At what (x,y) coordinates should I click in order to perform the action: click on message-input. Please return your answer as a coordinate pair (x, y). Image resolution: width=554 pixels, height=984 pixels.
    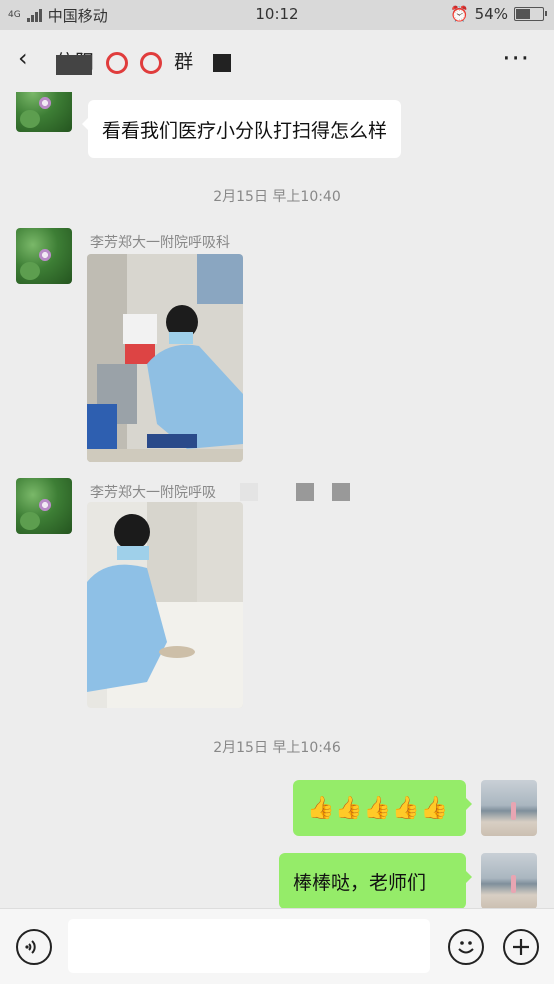
    Looking at the image, I should click on (249, 946).